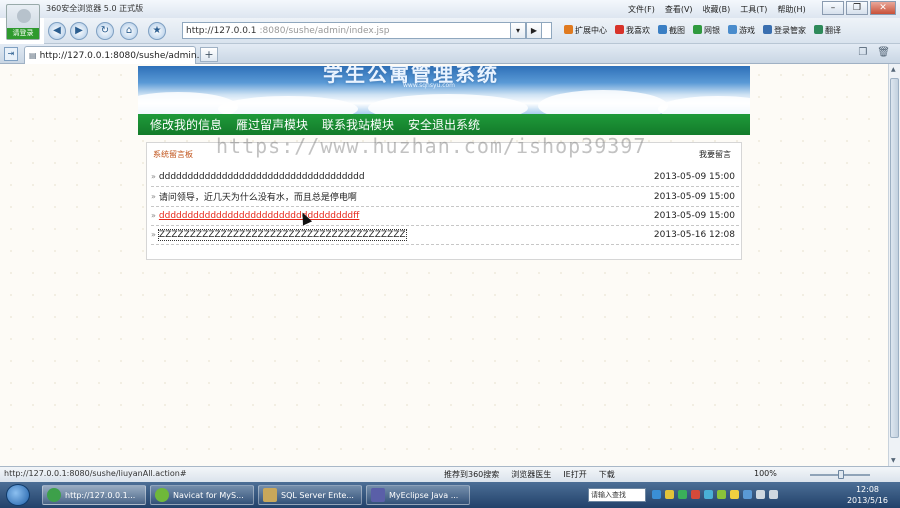 Image resolution: width=900 pixels, height=508 pixels. What do you see at coordinates (444, 124) in the screenshot?
I see `nav-logout: 安全退出系统` at bounding box center [444, 124].